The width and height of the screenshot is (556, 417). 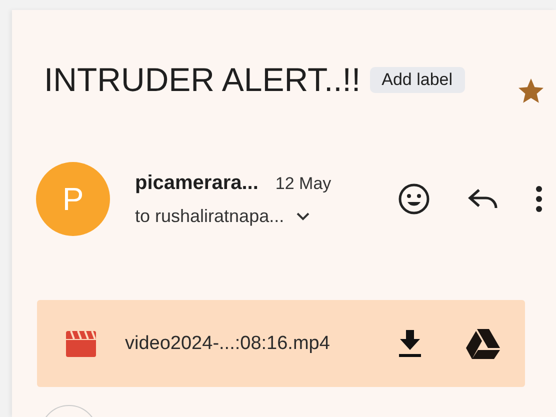 What do you see at coordinates (539, 199) in the screenshot?
I see `more-icon` at bounding box center [539, 199].